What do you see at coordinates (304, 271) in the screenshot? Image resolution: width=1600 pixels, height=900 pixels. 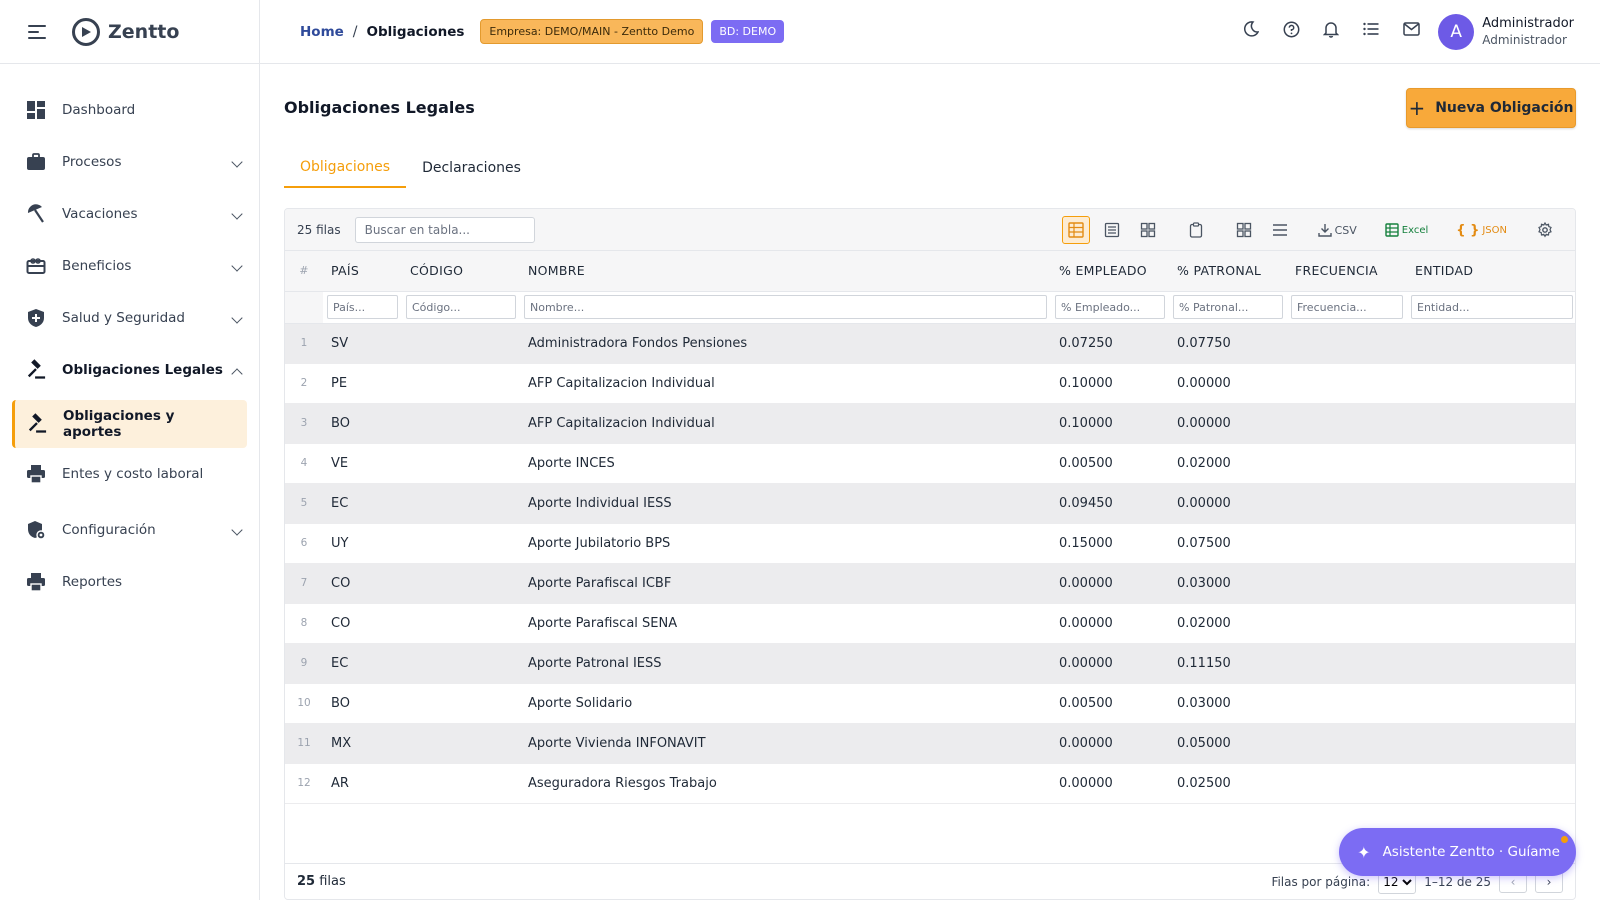 I see `col-header-index: #` at bounding box center [304, 271].